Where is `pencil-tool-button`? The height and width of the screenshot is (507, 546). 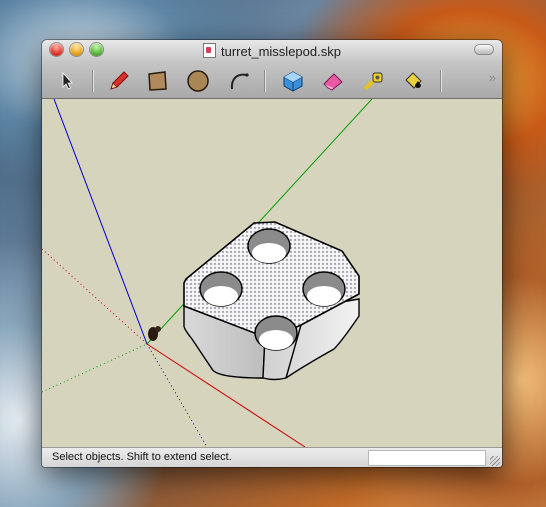 pencil-tool-button is located at coordinates (119, 81).